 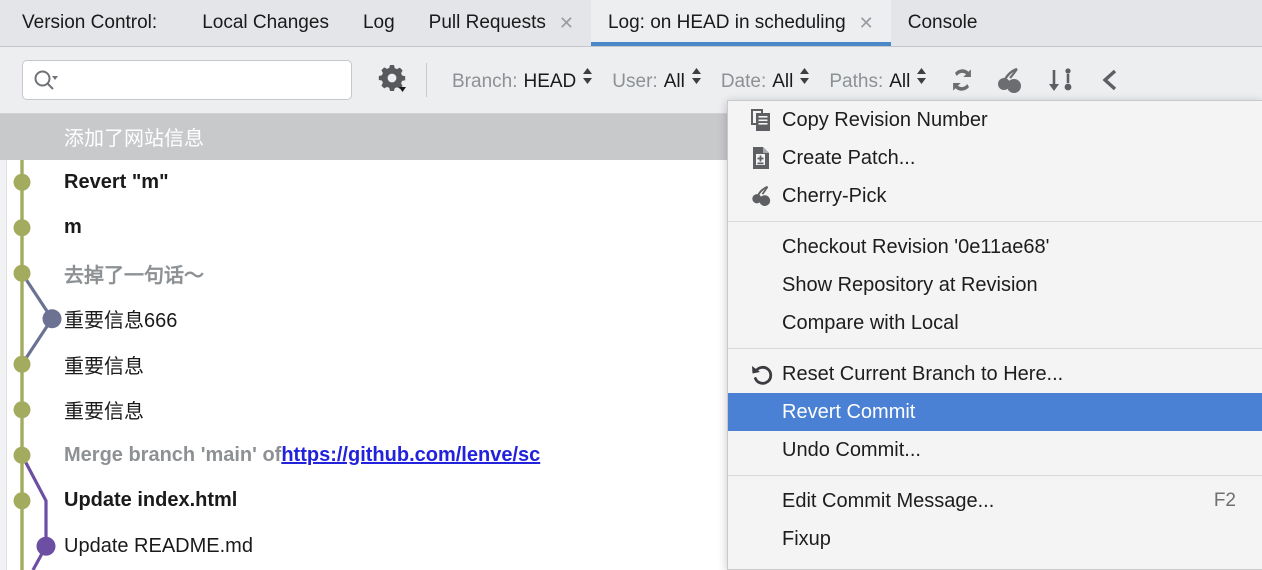 I want to click on commit-url-link: https://github.com/lenve/sc, so click(x=410, y=455).